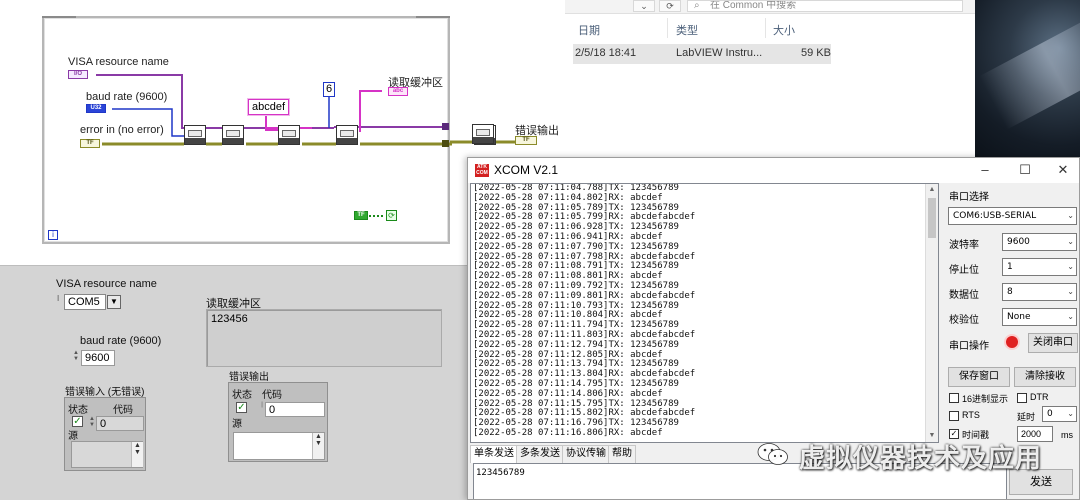 The image size is (1080, 500). Describe the element at coordinates (985, 170) in the screenshot. I see `minimize-icon: –` at that location.